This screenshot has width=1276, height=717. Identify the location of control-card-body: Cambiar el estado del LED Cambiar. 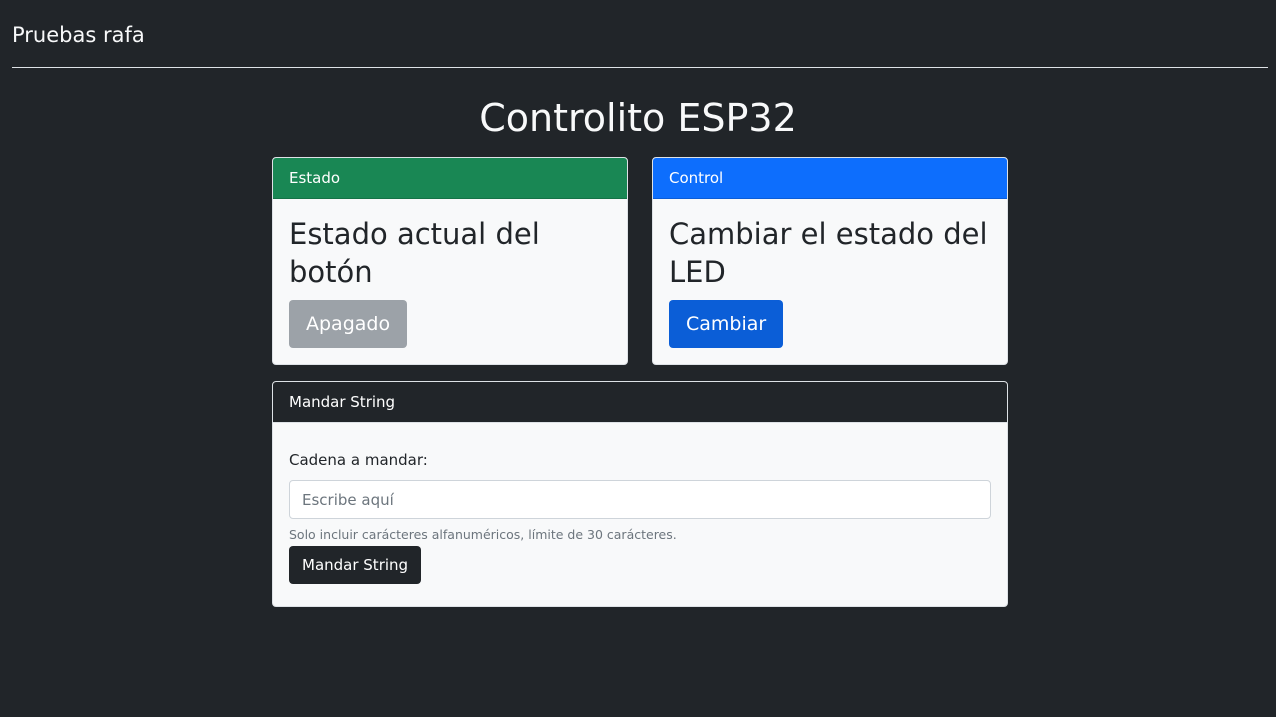
(830, 281).